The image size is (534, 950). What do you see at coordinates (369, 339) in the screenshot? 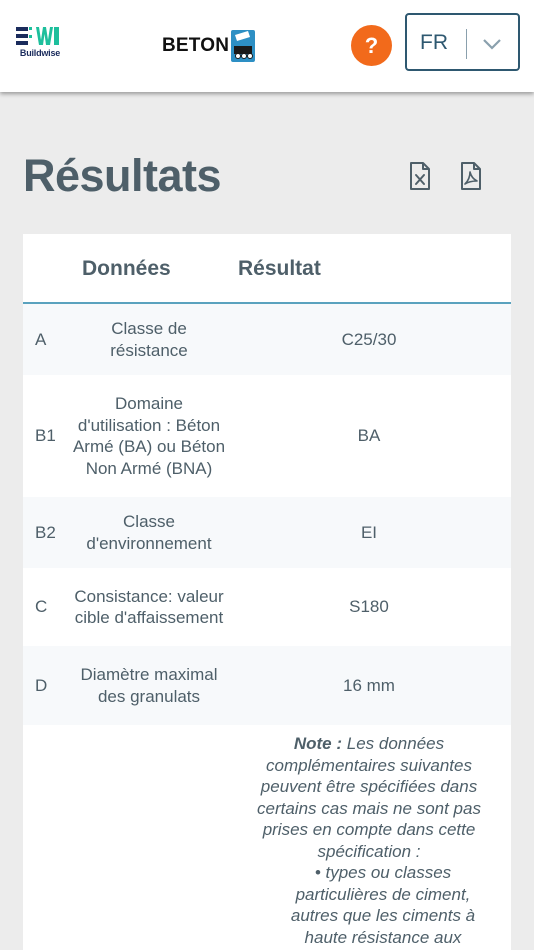
I see `row-value: C25/30` at bounding box center [369, 339].